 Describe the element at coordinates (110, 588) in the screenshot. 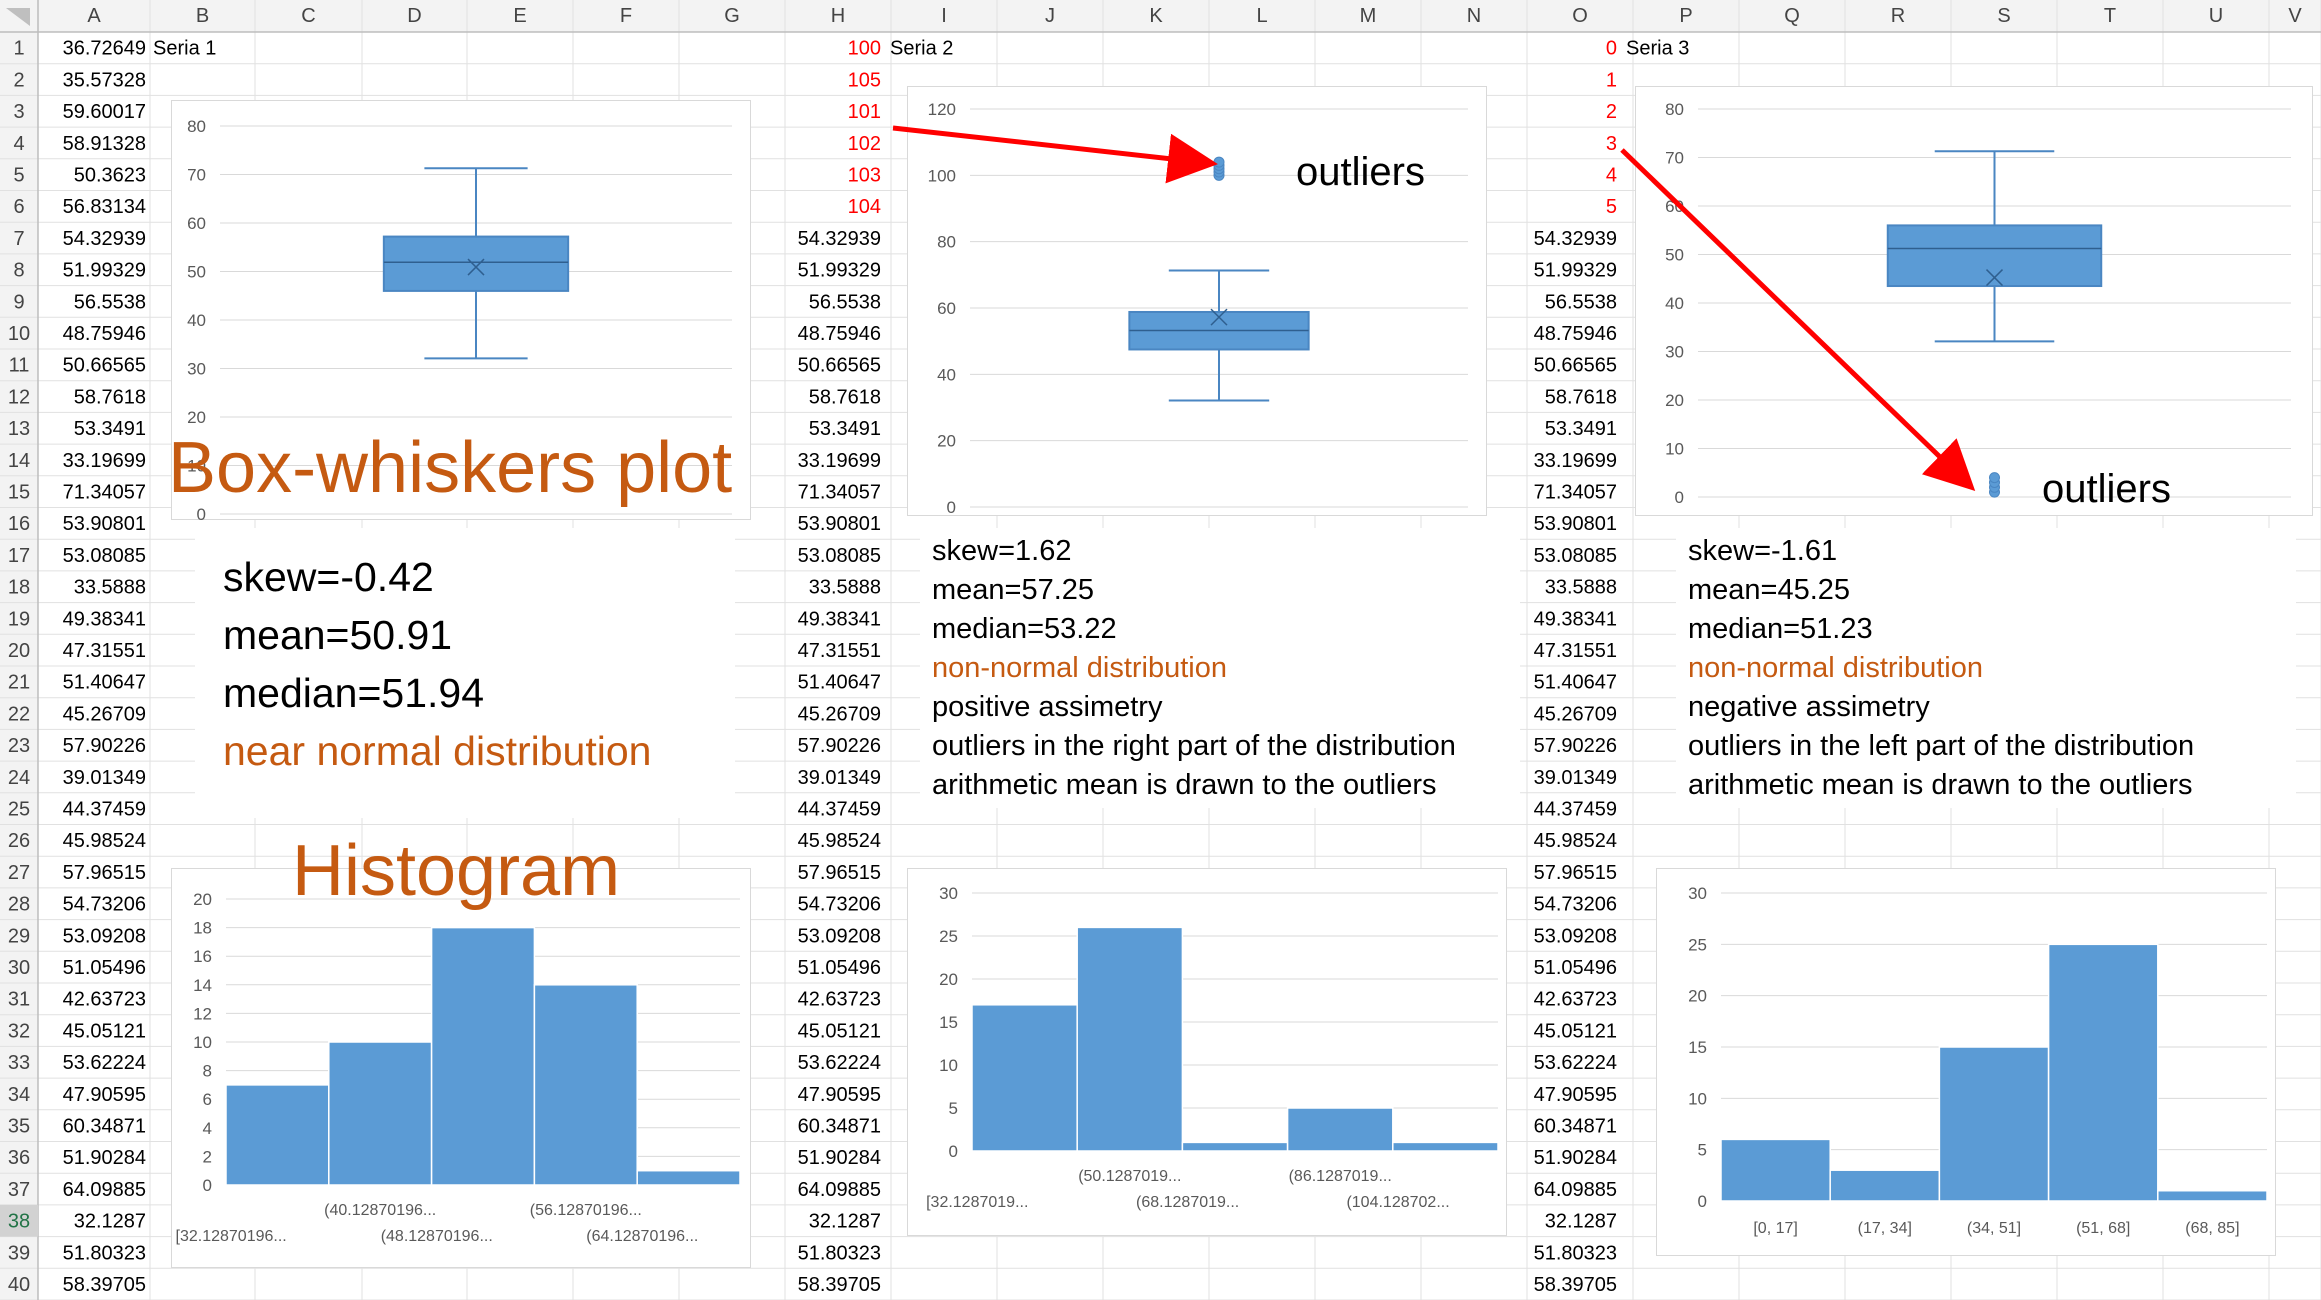

I see `cell-A18: 33.5888` at that location.